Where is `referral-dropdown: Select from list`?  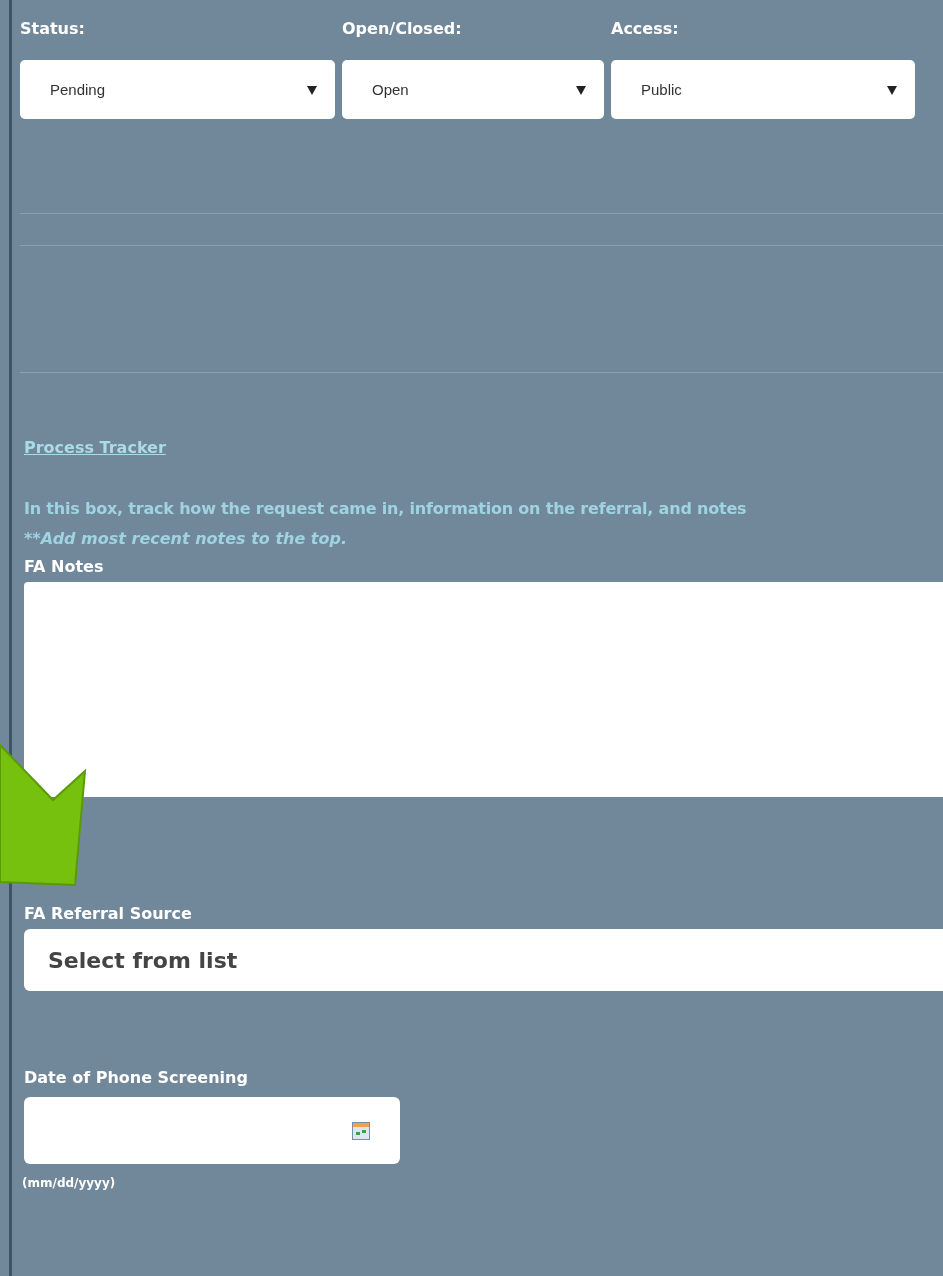 referral-dropdown: Select from list is located at coordinates (483, 960).